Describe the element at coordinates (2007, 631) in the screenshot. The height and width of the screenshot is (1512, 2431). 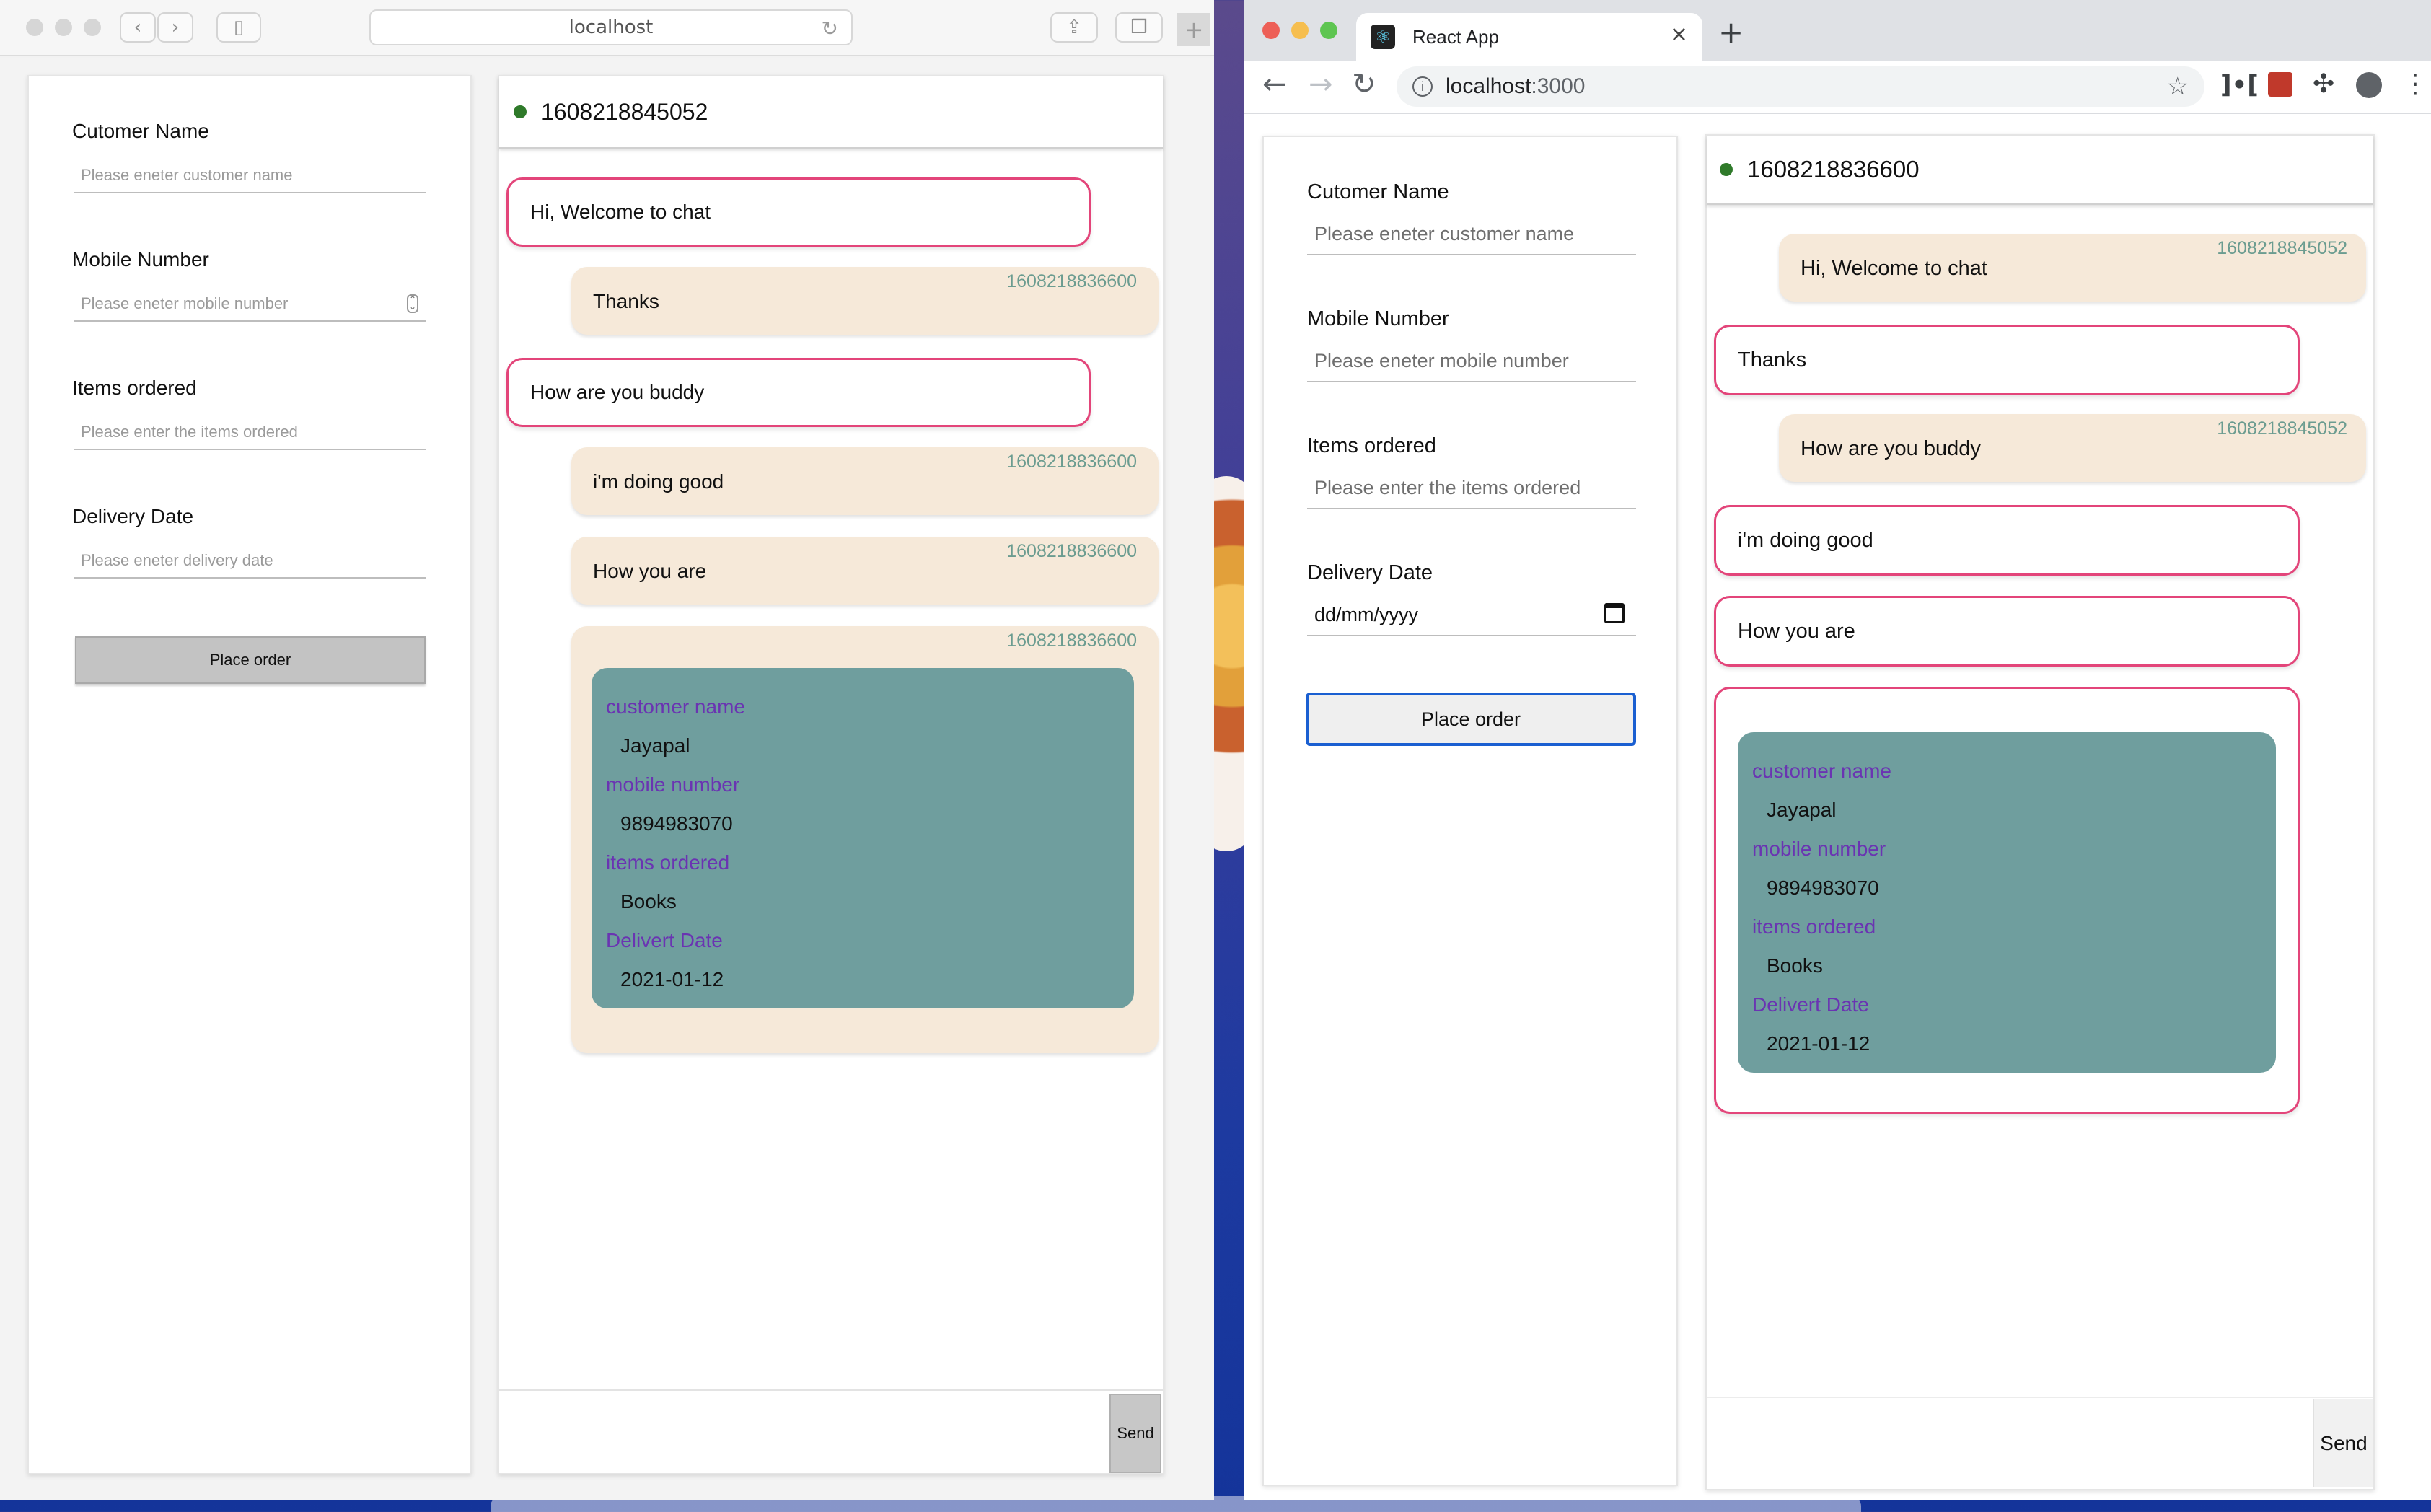
I see `message-sent: How you are` at that location.